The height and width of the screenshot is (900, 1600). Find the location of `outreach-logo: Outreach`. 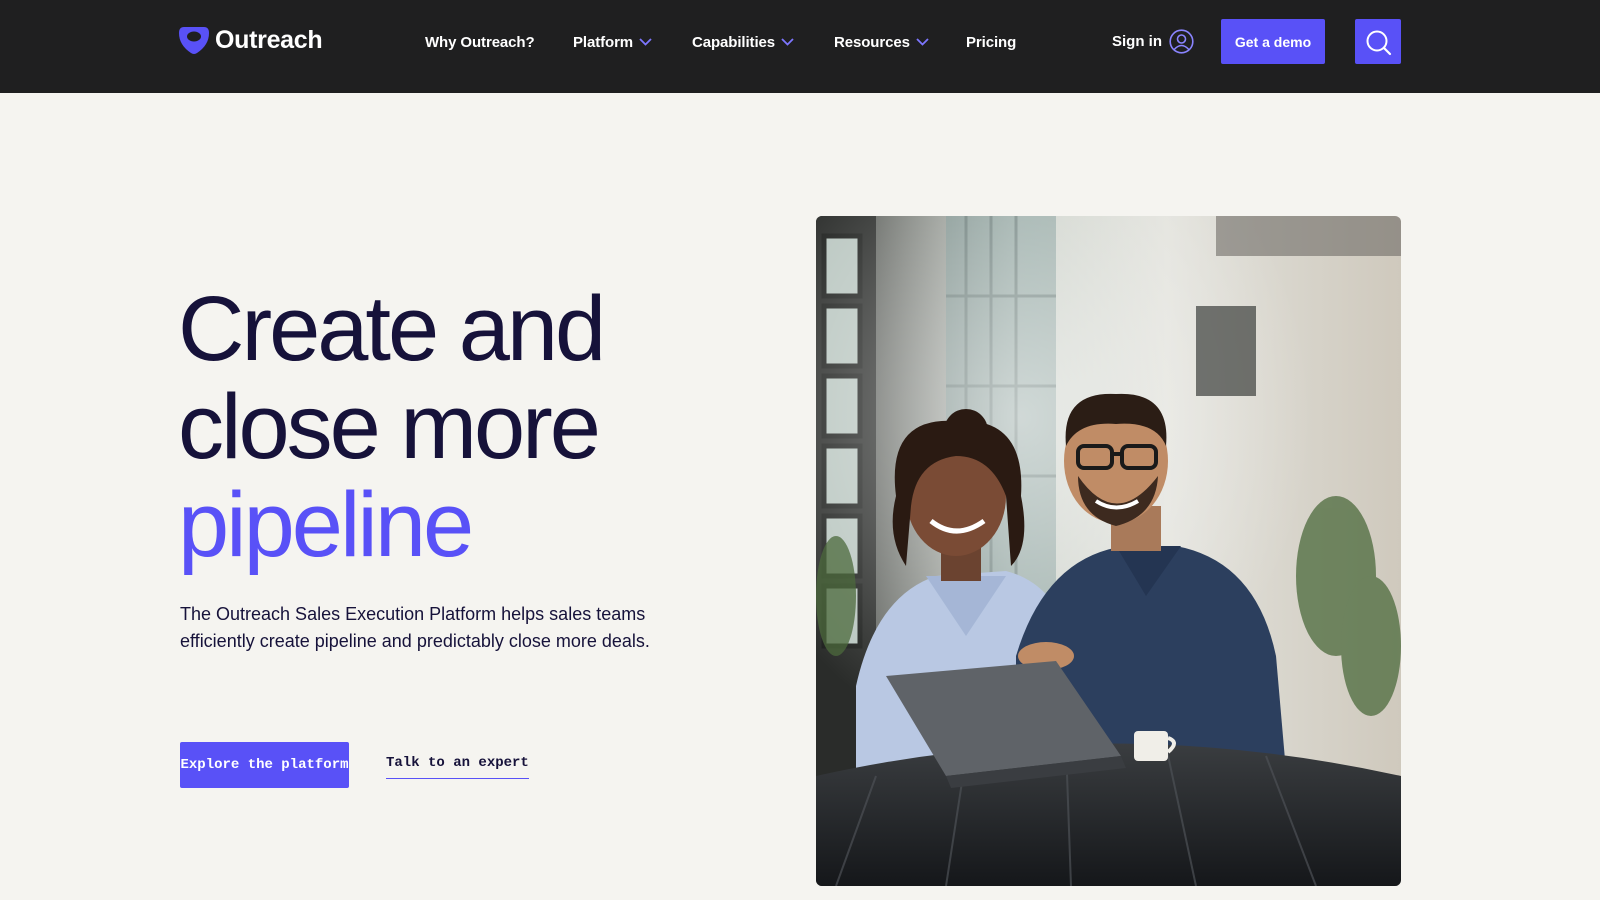

outreach-logo: Outreach is located at coordinates (250, 40).